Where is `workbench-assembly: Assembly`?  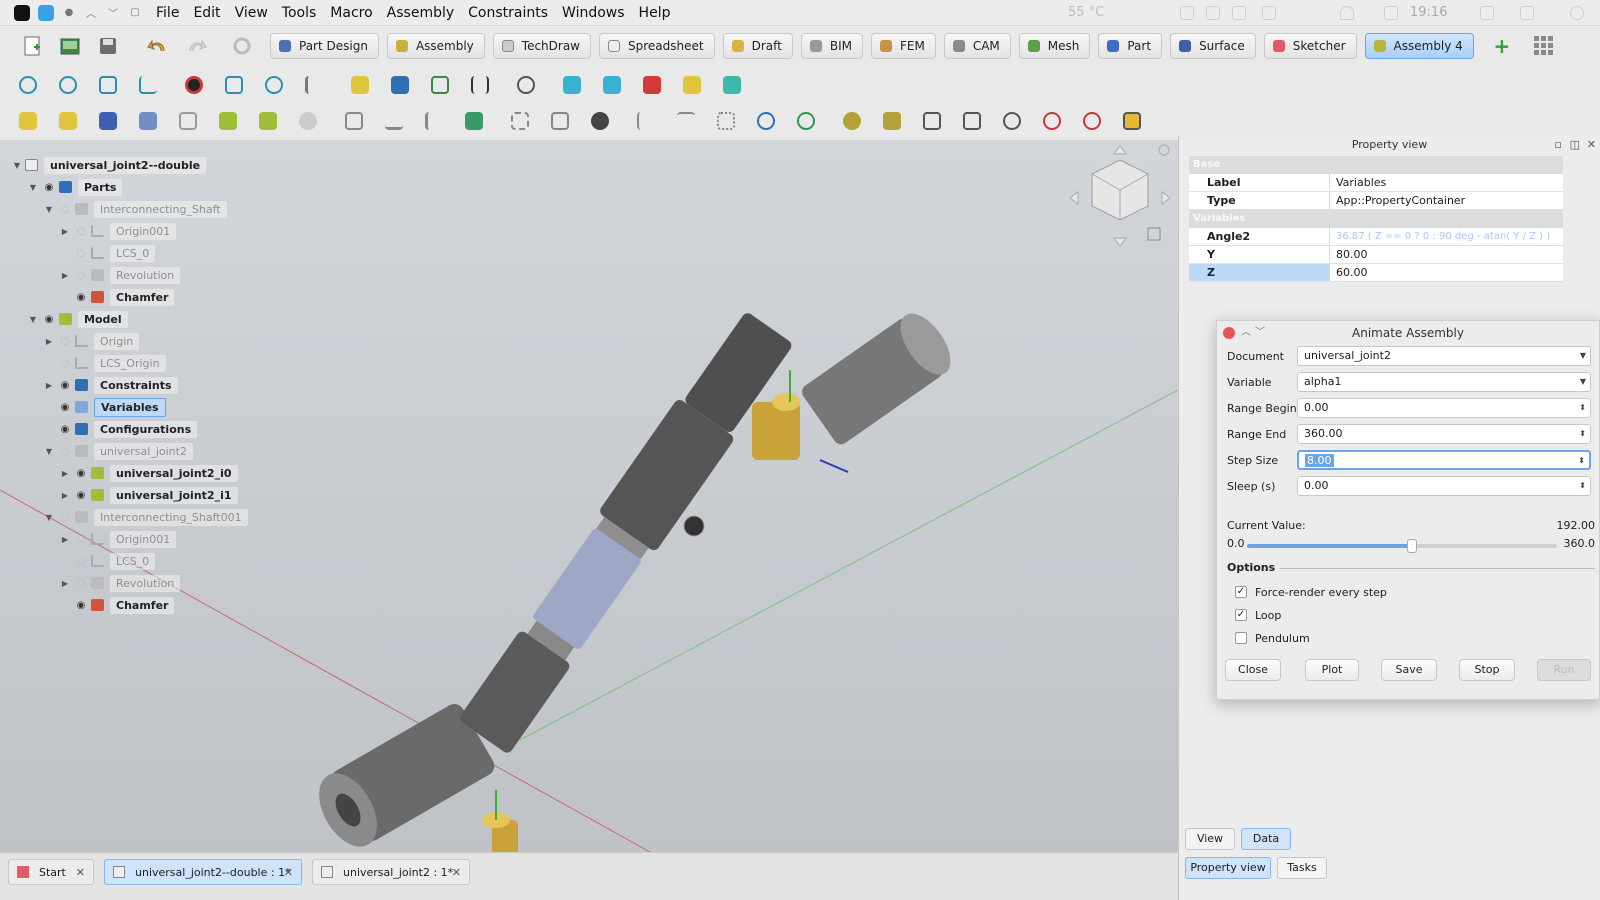 workbench-assembly: Assembly is located at coordinates (435, 46).